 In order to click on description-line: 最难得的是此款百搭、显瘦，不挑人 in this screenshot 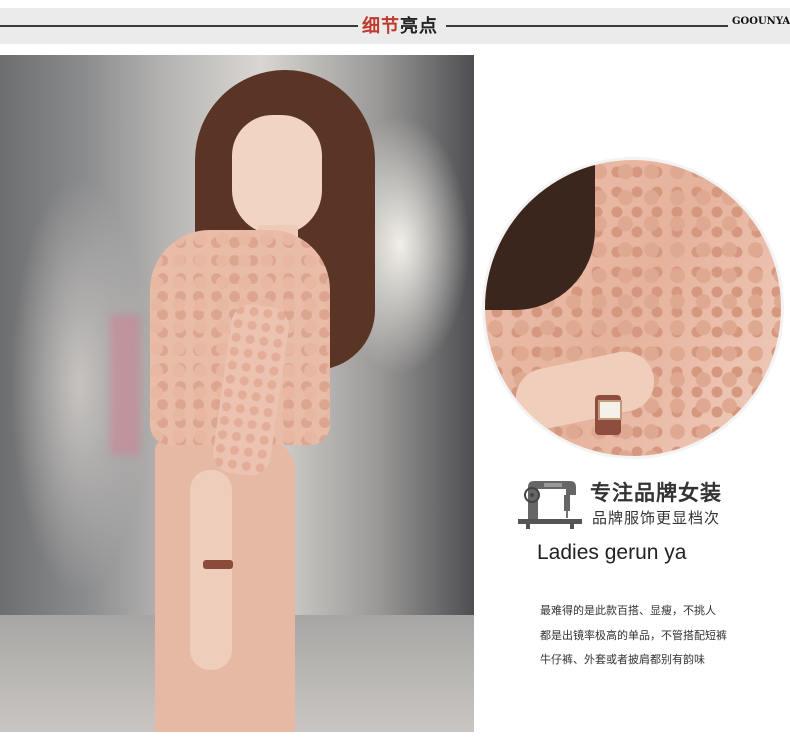, I will do `click(628, 610)`.